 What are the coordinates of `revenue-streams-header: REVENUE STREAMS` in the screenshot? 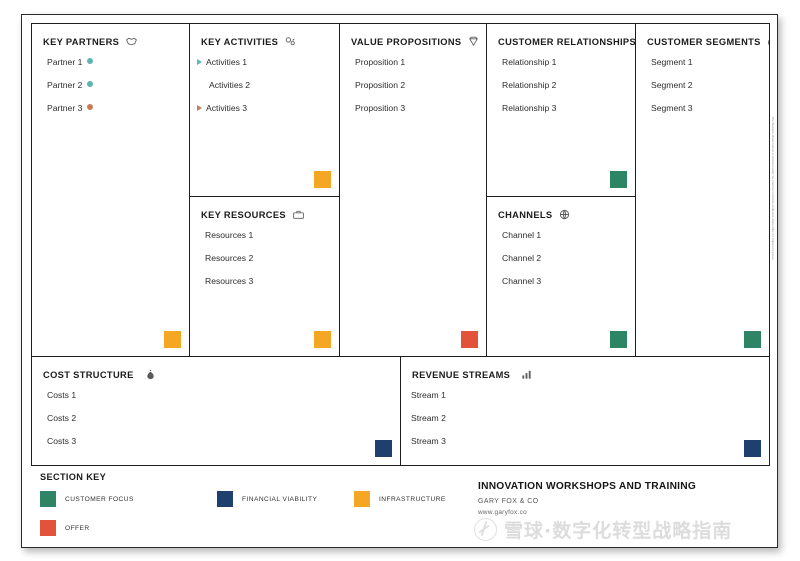 It's located at (472, 374).